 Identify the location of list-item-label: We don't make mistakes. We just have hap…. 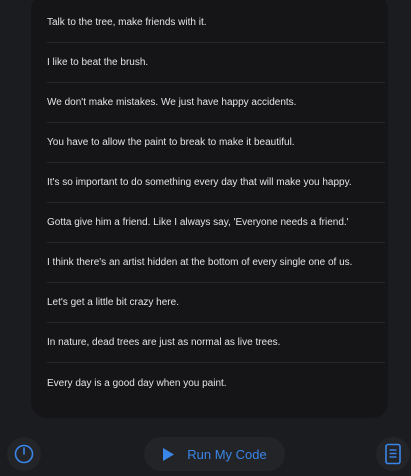
(172, 102).